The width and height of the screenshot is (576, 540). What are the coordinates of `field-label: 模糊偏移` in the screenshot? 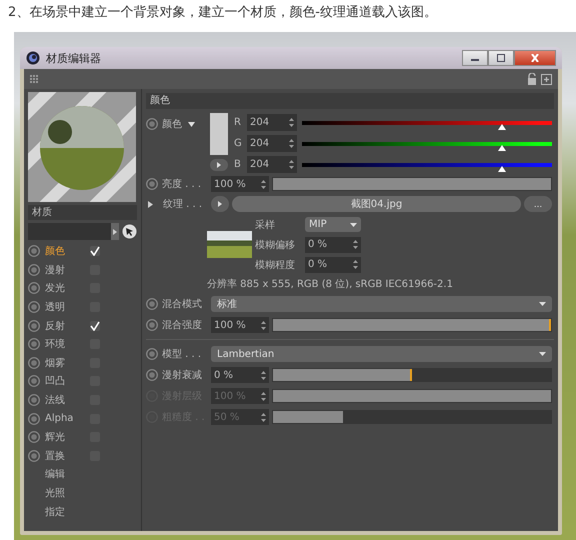 It's located at (275, 245).